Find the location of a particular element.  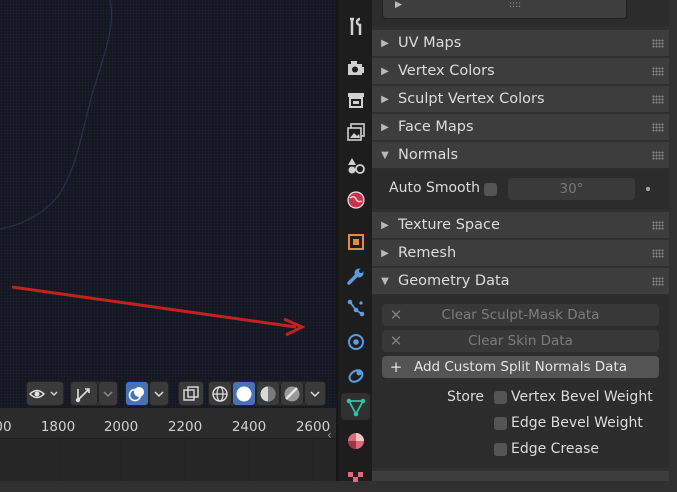

auto-smooth-angle-field: 30° is located at coordinates (571, 189).